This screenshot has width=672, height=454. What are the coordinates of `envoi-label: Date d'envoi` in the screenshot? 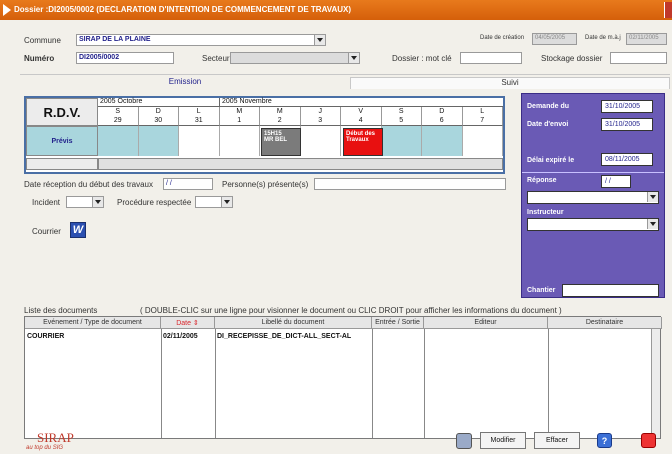 It's located at (548, 124).